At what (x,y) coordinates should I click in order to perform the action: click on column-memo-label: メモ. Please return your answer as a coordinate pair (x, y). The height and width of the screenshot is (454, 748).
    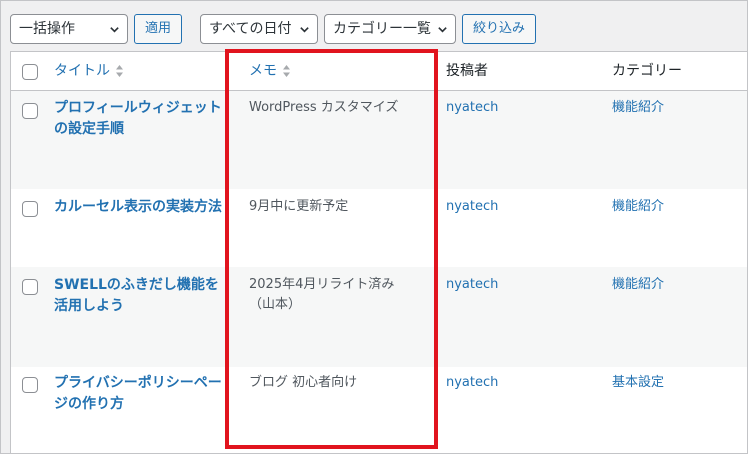
    Looking at the image, I should click on (263, 71).